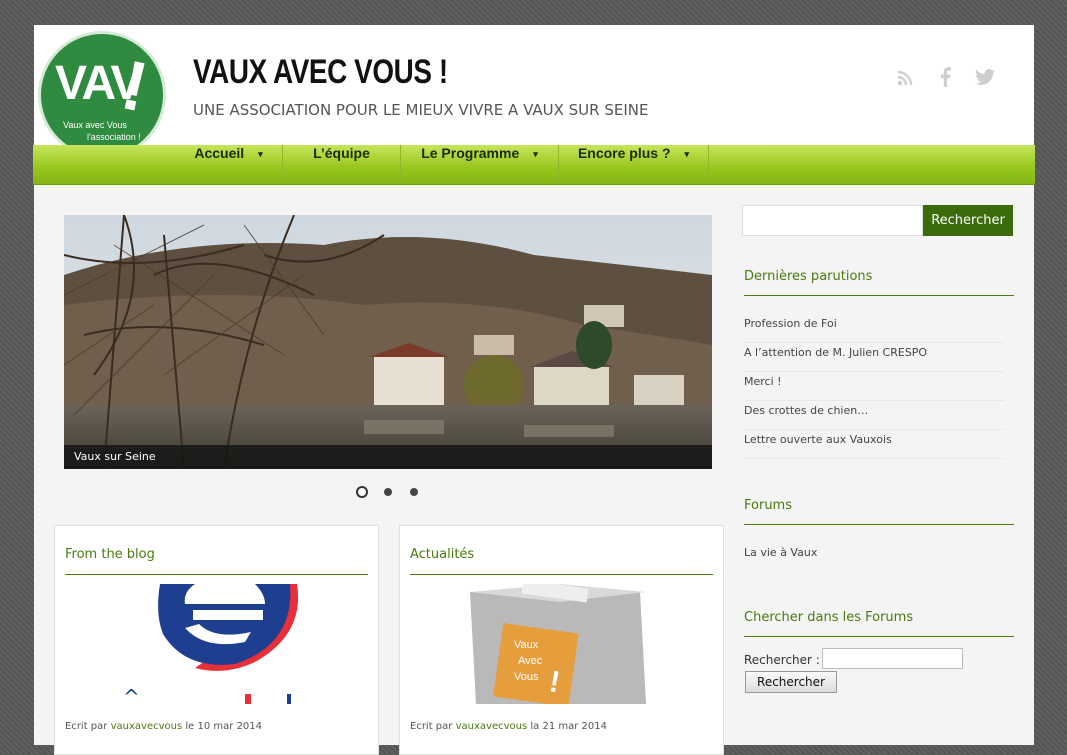 This screenshot has height=755, width=1067. Describe the element at coordinates (874, 558) in the screenshot. I see `forum-link: La vie à Vaux` at that location.